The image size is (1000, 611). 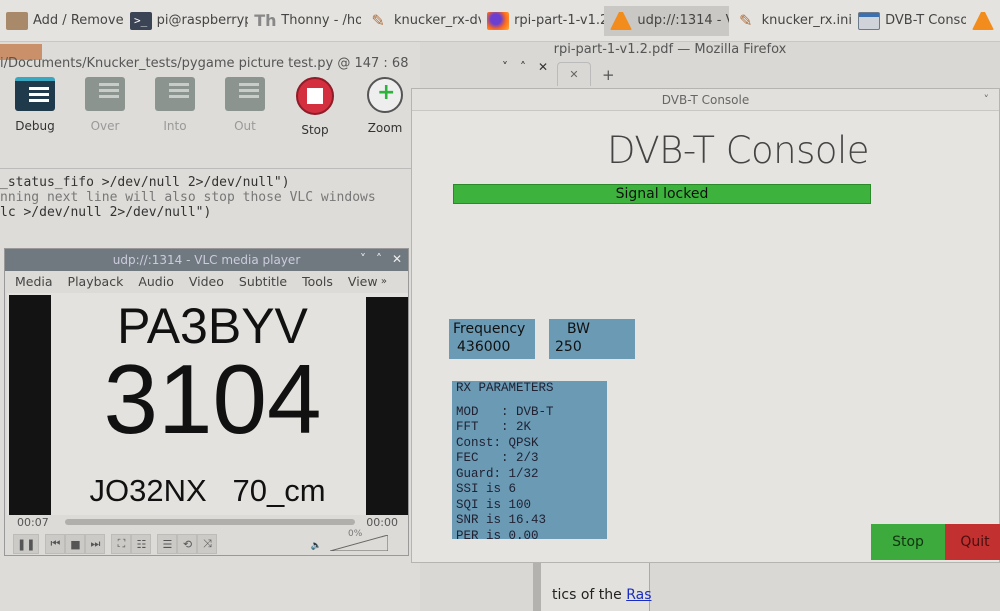 I want to click on debug-label: Debug, so click(x=35, y=126).